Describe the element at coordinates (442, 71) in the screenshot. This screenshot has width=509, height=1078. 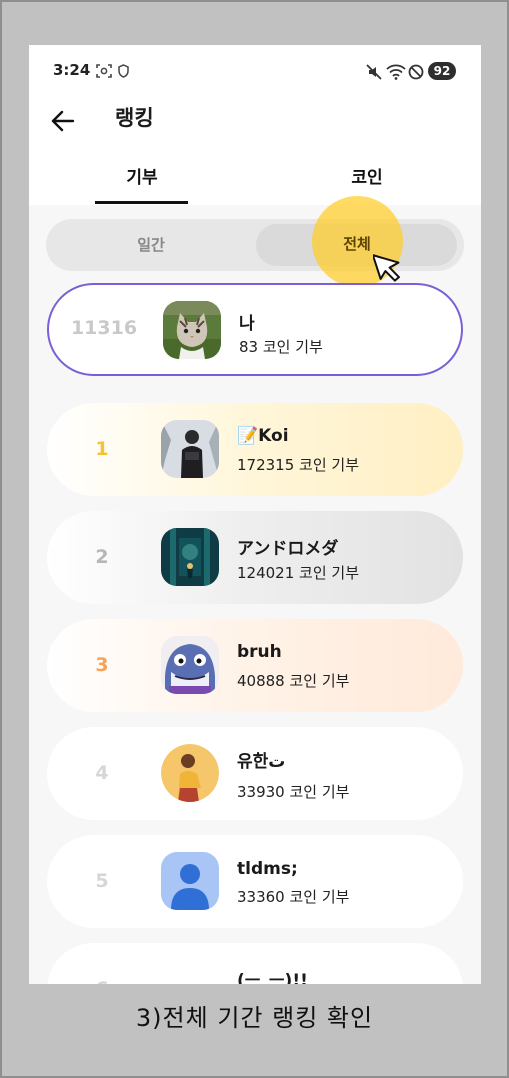
I see `battery-indicator: 92` at that location.